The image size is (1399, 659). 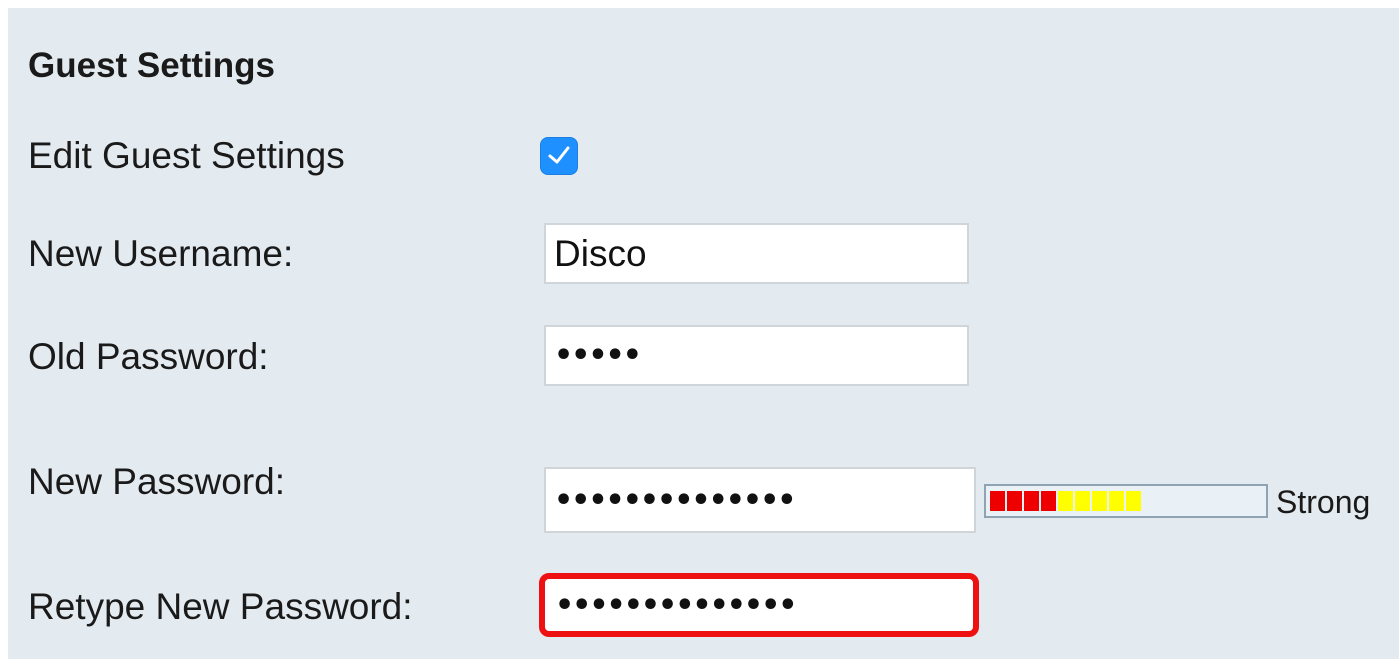 I want to click on password-strength-label: Strong, so click(x=1323, y=502).